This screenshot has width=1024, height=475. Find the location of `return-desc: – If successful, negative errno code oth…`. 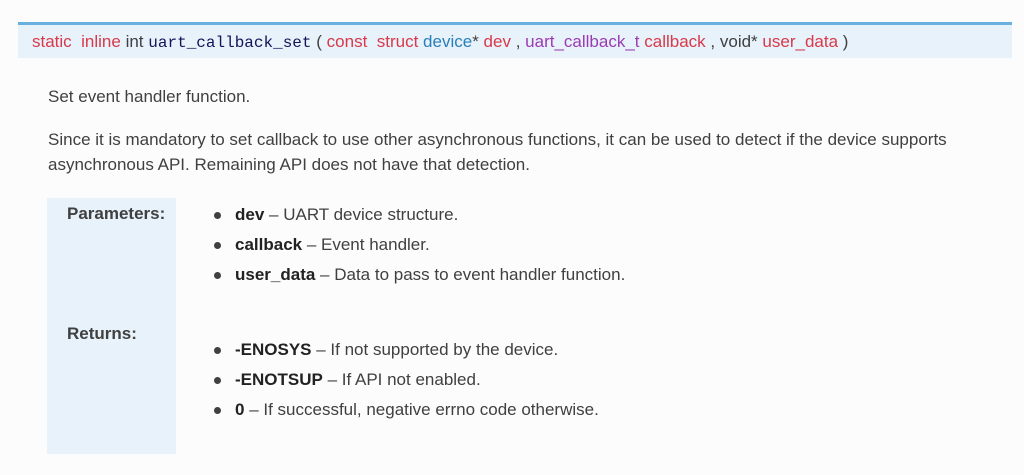

return-desc: – If successful, negative errno code oth… is located at coordinates (421, 409).